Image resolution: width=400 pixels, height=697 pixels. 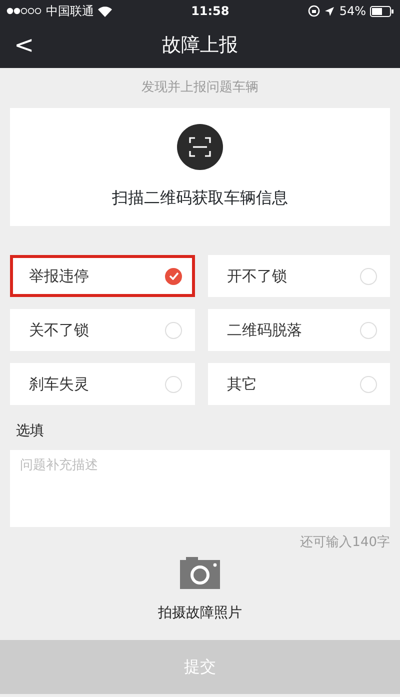 What do you see at coordinates (105, 11) in the screenshot?
I see `wifi-icon` at bounding box center [105, 11].